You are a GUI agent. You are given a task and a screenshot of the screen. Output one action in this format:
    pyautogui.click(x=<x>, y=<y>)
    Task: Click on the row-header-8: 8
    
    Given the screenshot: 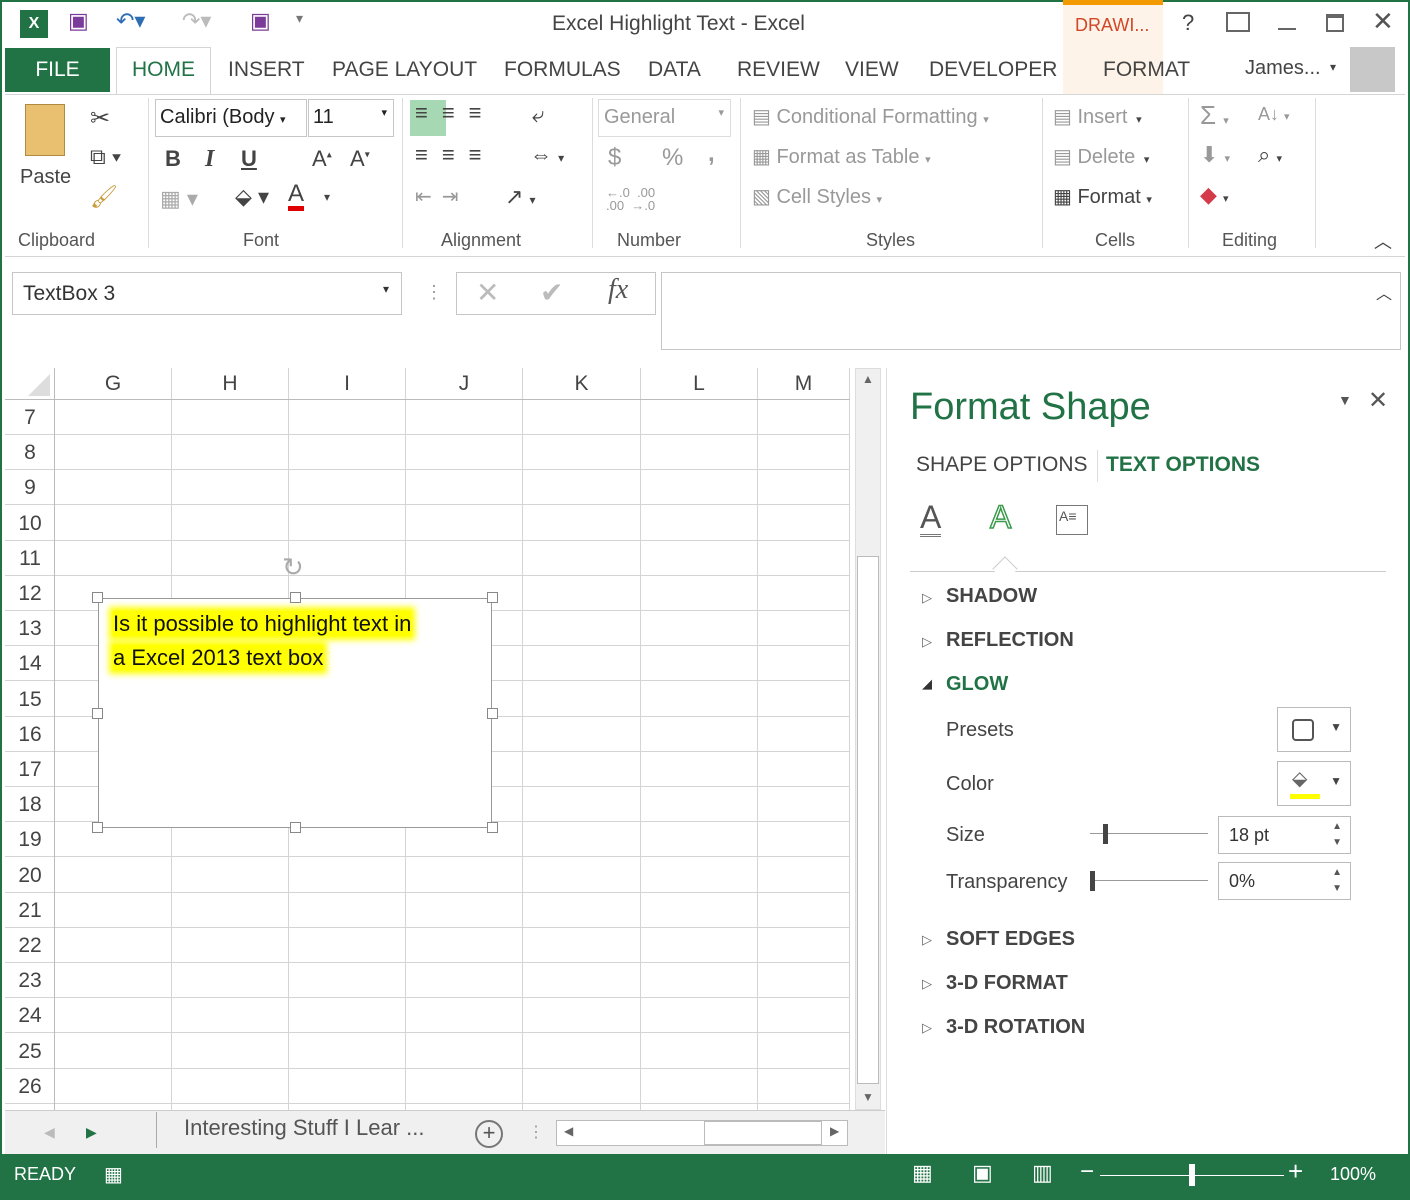 What is the action you would take?
    pyautogui.click(x=30, y=453)
    